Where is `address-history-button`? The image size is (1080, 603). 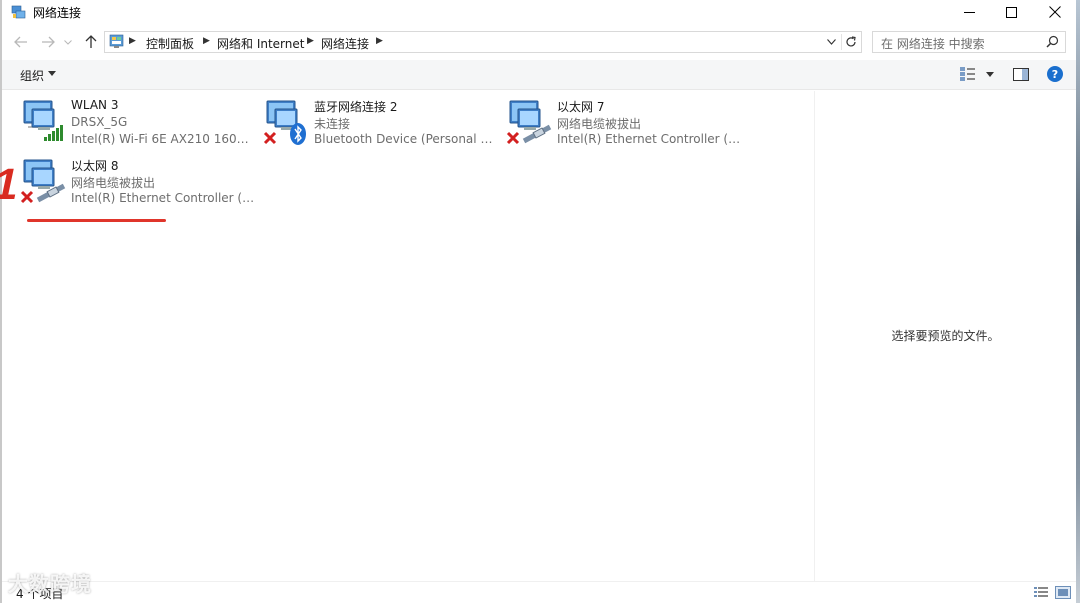
address-history-button is located at coordinates (831, 42).